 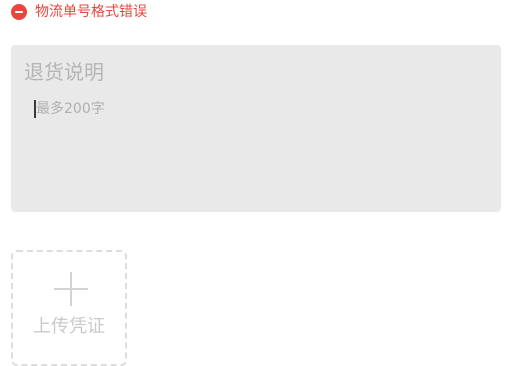 I want to click on plus-icon, so click(x=71, y=289).